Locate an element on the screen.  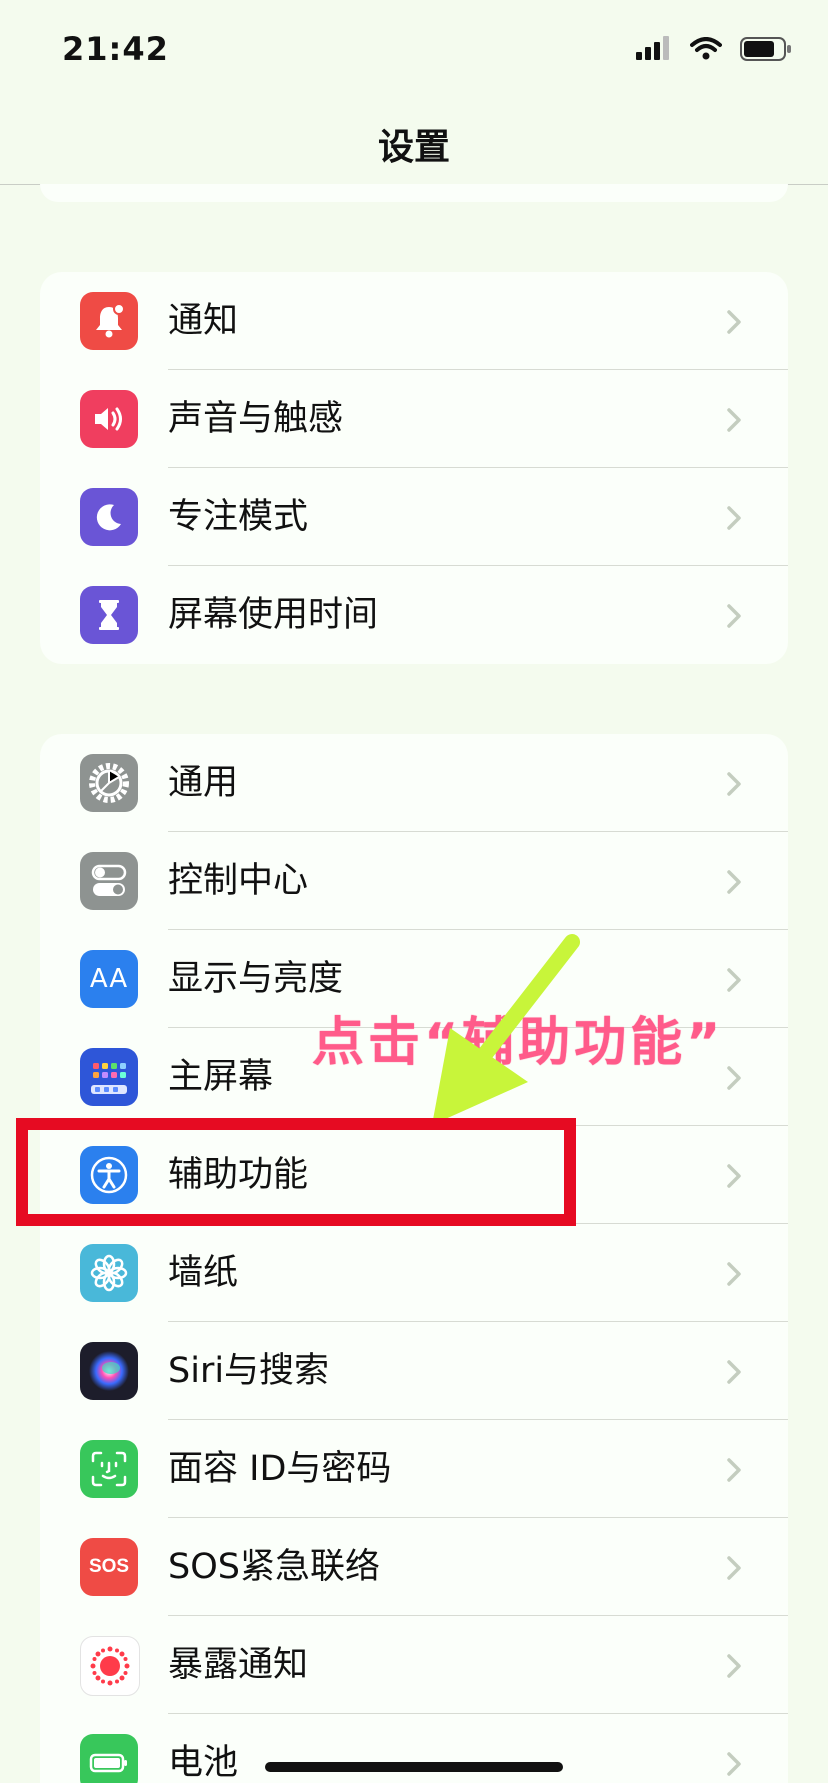
hourglass-icon is located at coordinates (109, 615).